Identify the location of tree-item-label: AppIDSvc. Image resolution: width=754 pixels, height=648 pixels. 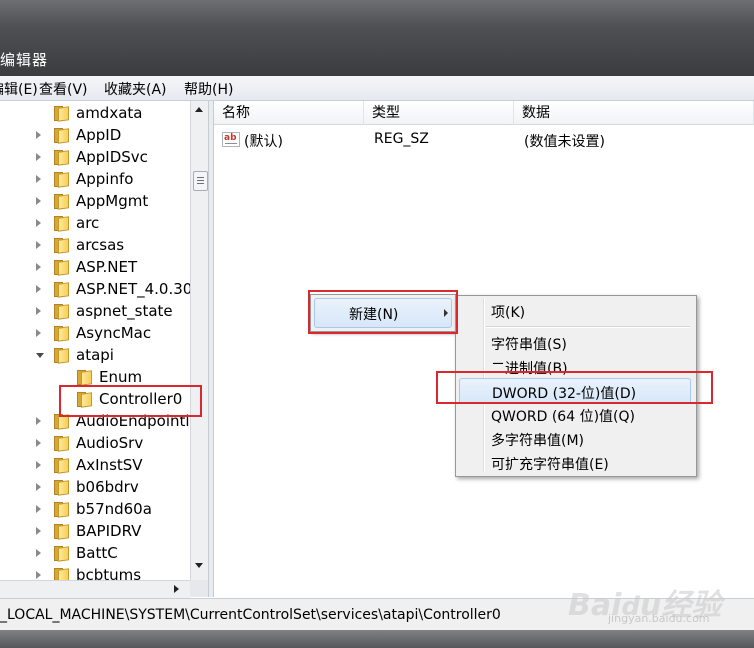
(112, 157).